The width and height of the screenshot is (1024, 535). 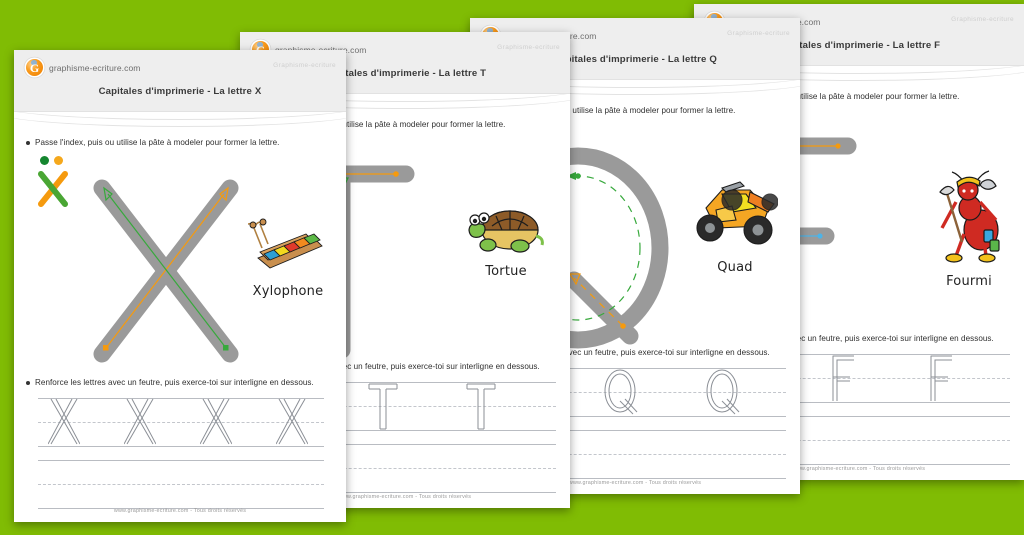 What do you see at coordinates (95, 67) in the screenshot?
I see `brand-name: graphisme-ecriture.com` at bounding box center [95, 67].